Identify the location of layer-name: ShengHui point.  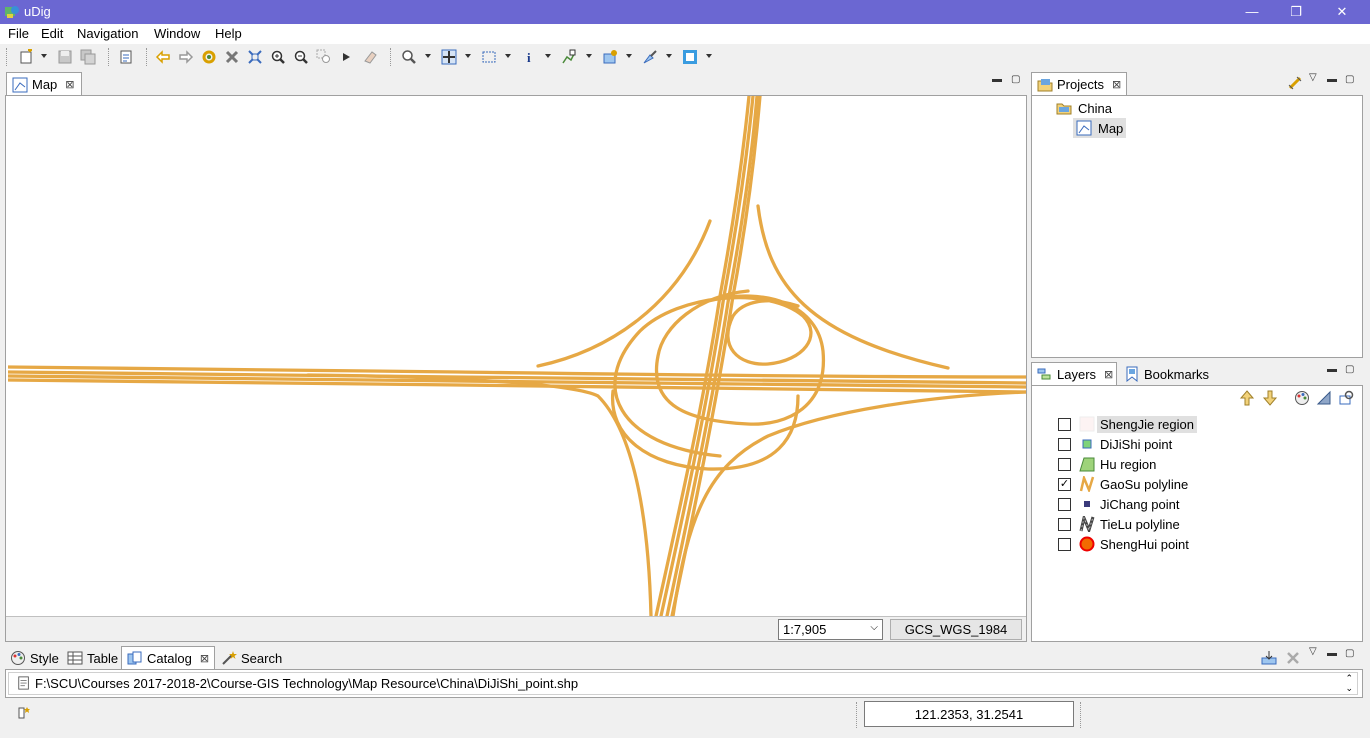
(1144, 544).